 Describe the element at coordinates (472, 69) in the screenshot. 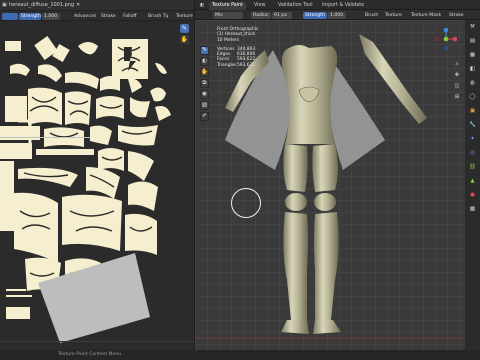

I see `view-layer-icon: ◧` at that location.